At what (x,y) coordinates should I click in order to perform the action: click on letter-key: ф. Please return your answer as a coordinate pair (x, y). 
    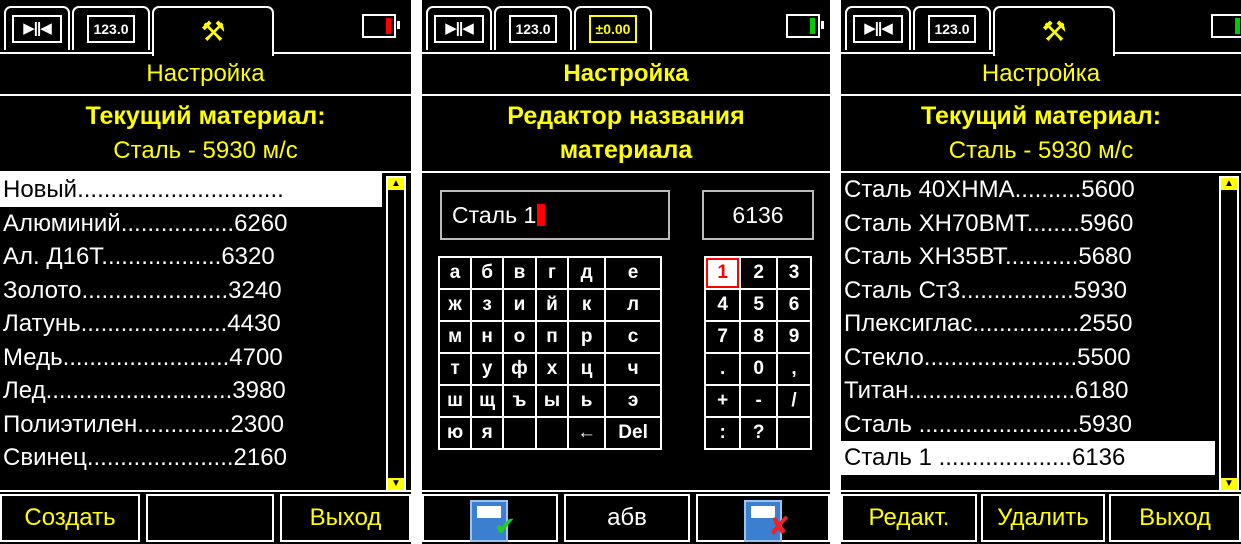
    Looking at the image, I should click on (519, 369).